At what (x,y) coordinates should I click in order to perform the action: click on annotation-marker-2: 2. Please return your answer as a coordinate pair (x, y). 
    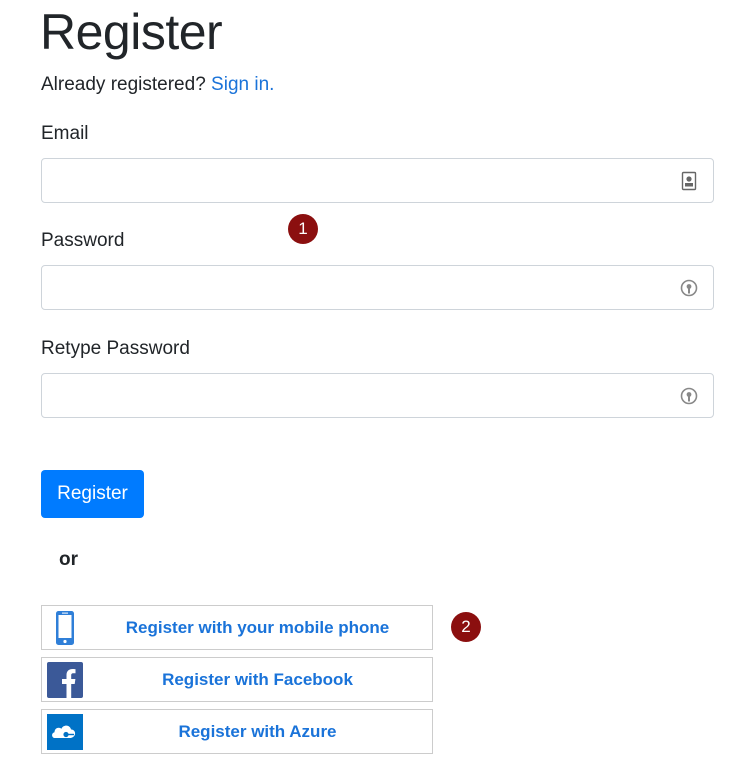
    Looking at the image, I should click on (466, 627).